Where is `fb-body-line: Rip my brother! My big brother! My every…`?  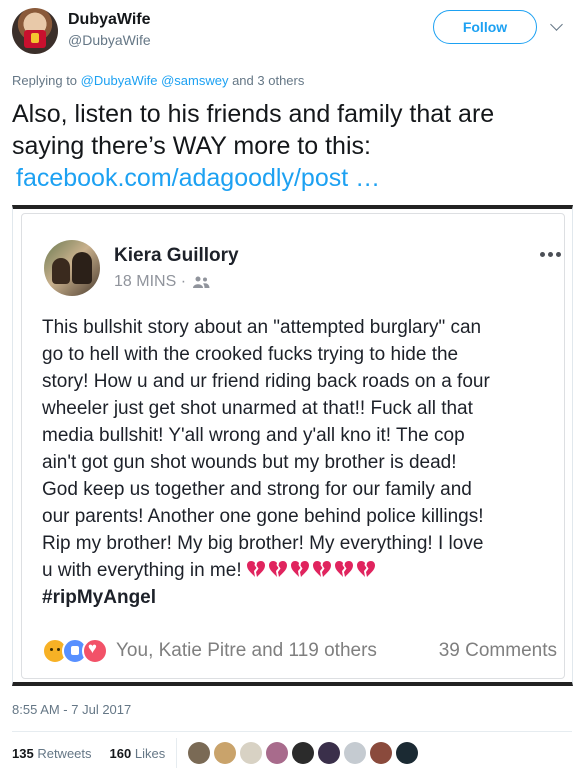 fb-body-line: Rip my brother! My big brother! My every… is located at coordinates (263, 543).